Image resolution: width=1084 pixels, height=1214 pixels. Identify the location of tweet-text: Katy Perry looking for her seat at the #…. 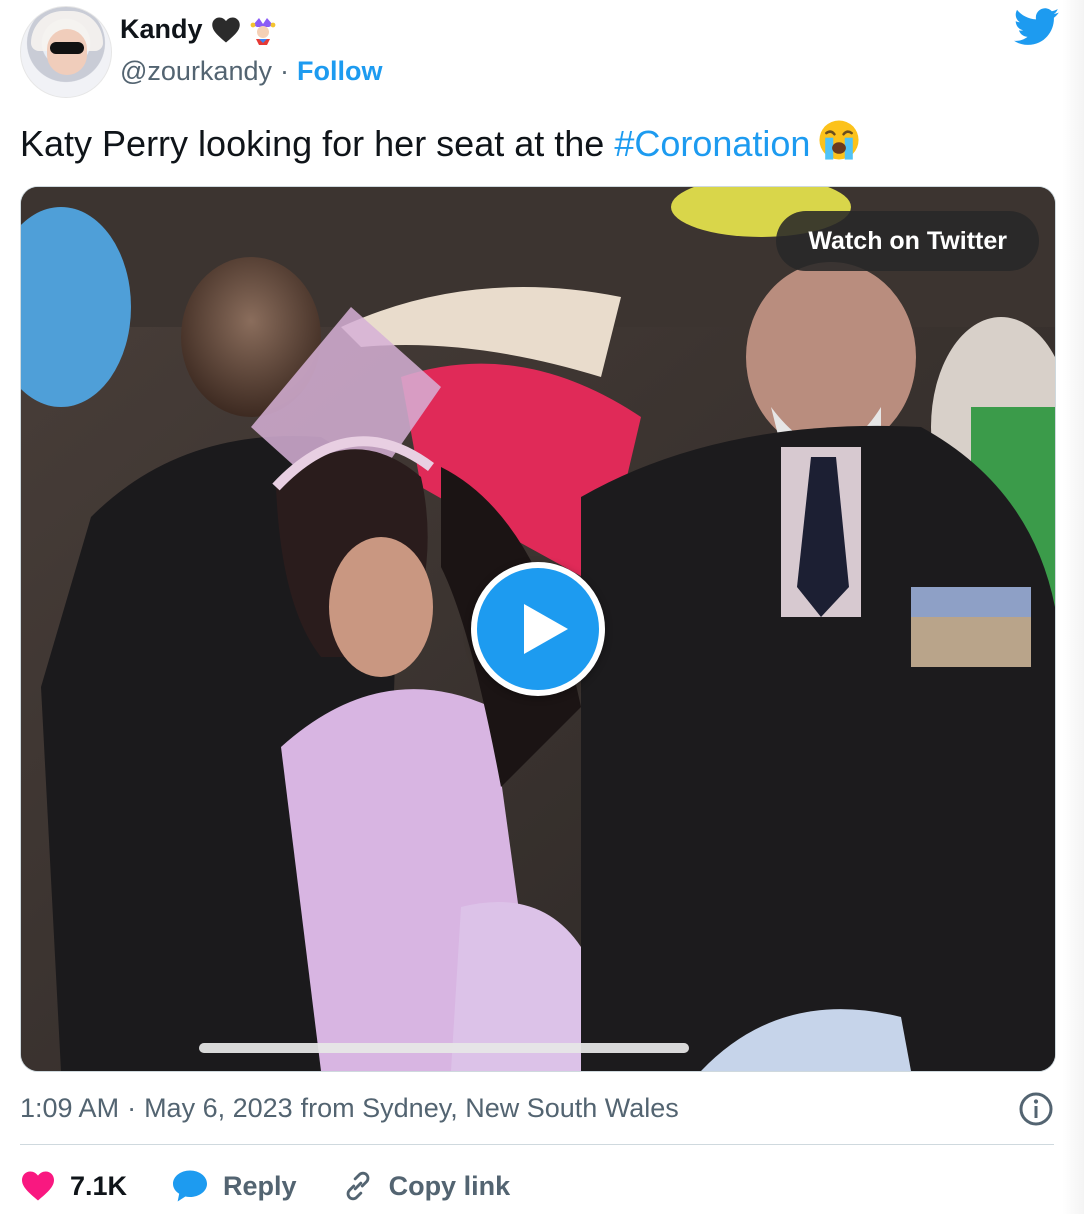
(441, 143).